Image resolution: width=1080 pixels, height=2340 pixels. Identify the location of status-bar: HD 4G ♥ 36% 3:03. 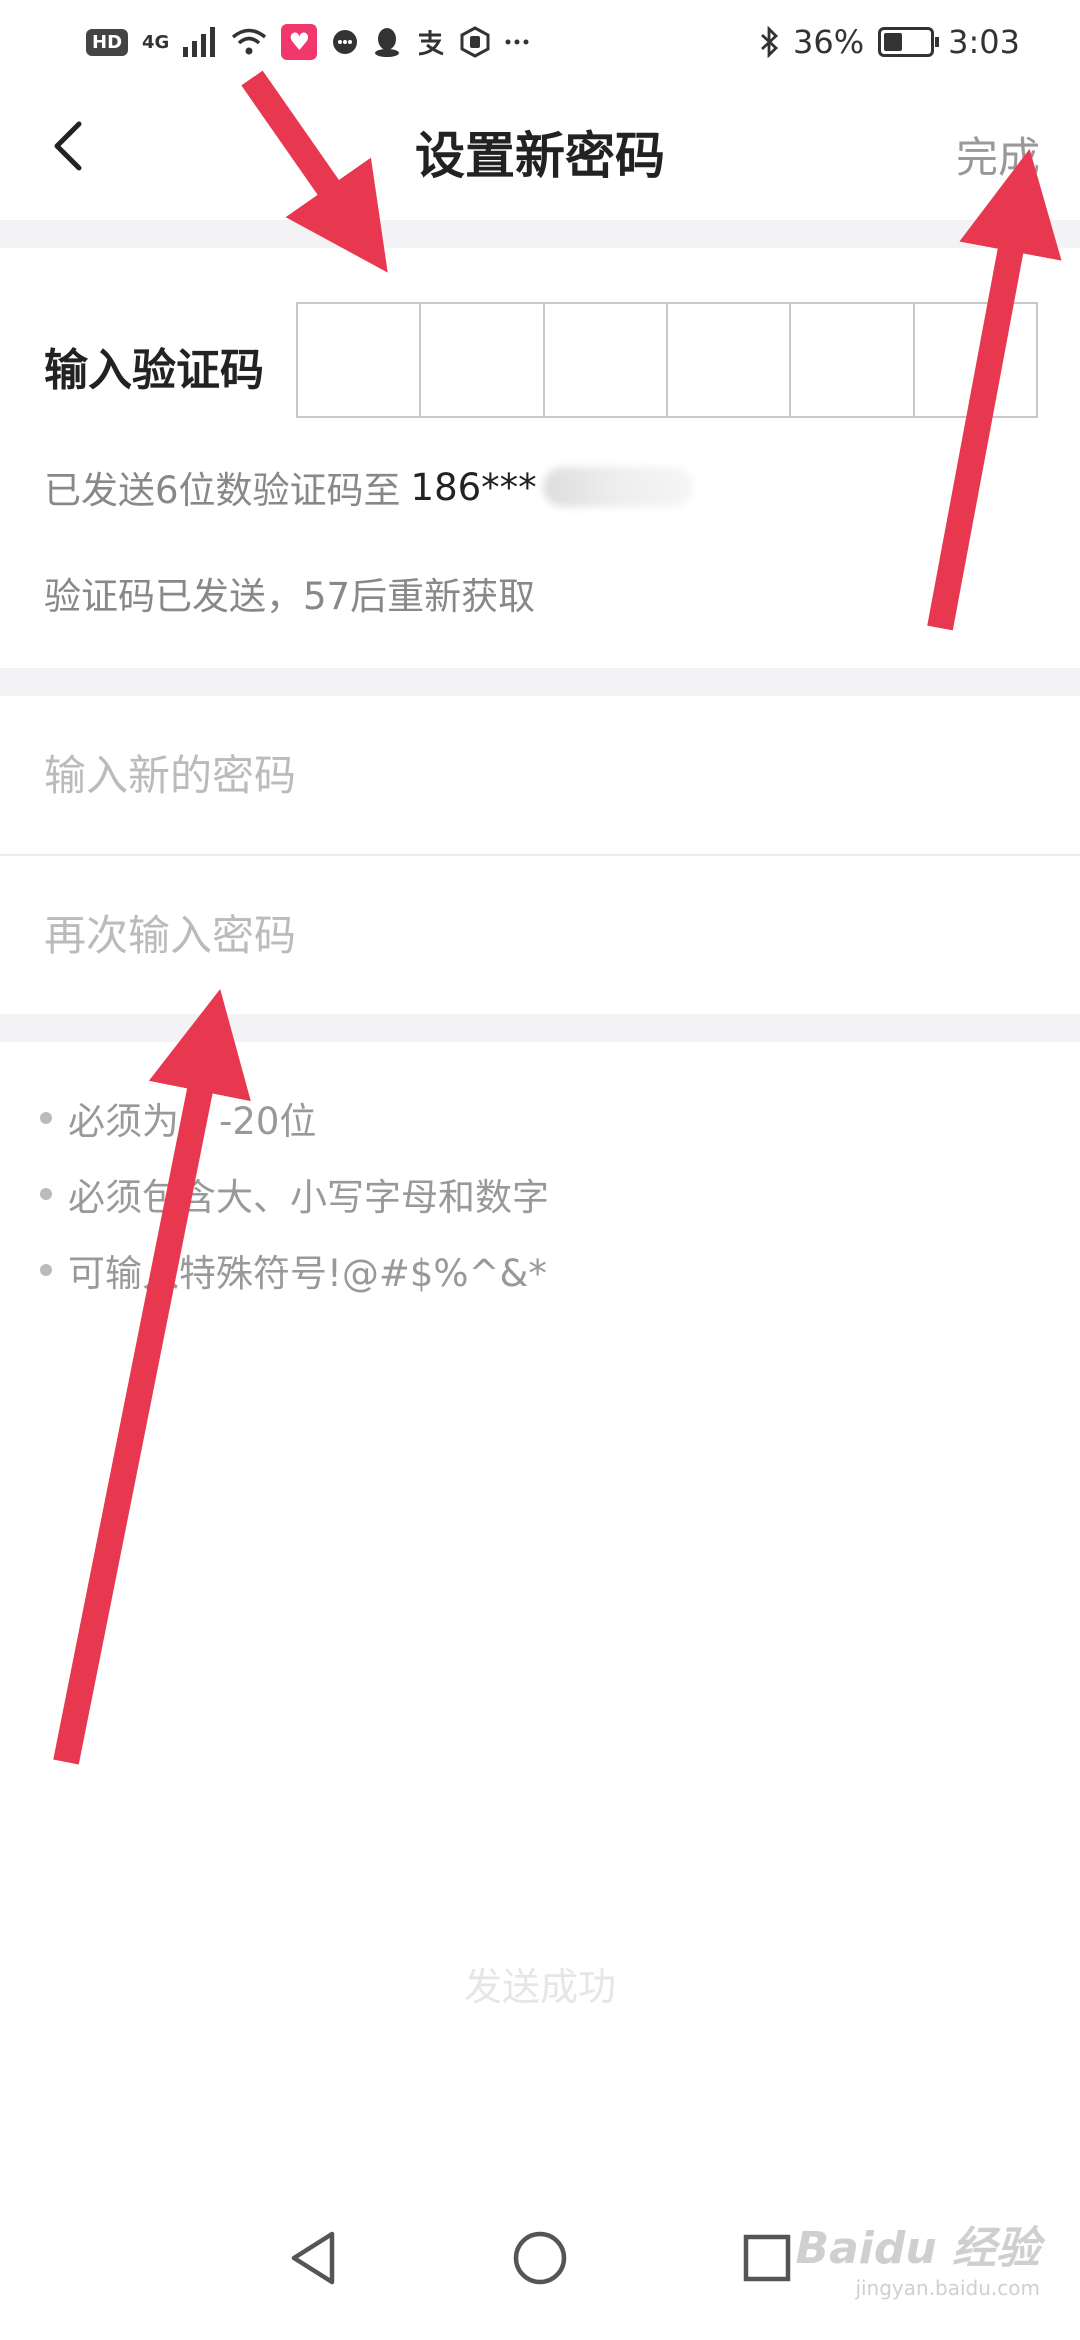
(540, 42).